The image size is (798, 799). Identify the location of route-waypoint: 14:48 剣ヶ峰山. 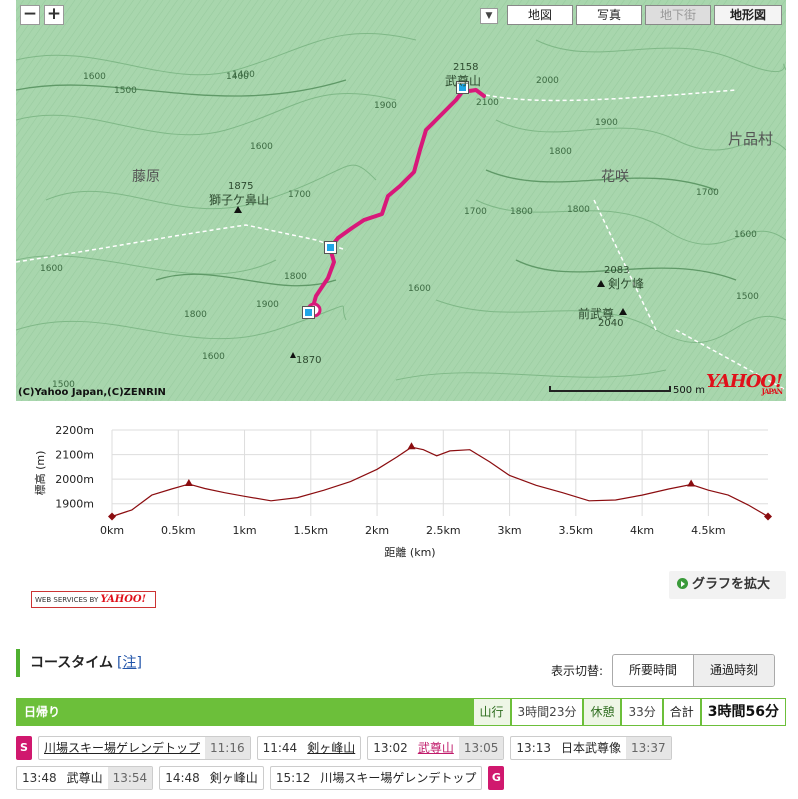
(211, 778).